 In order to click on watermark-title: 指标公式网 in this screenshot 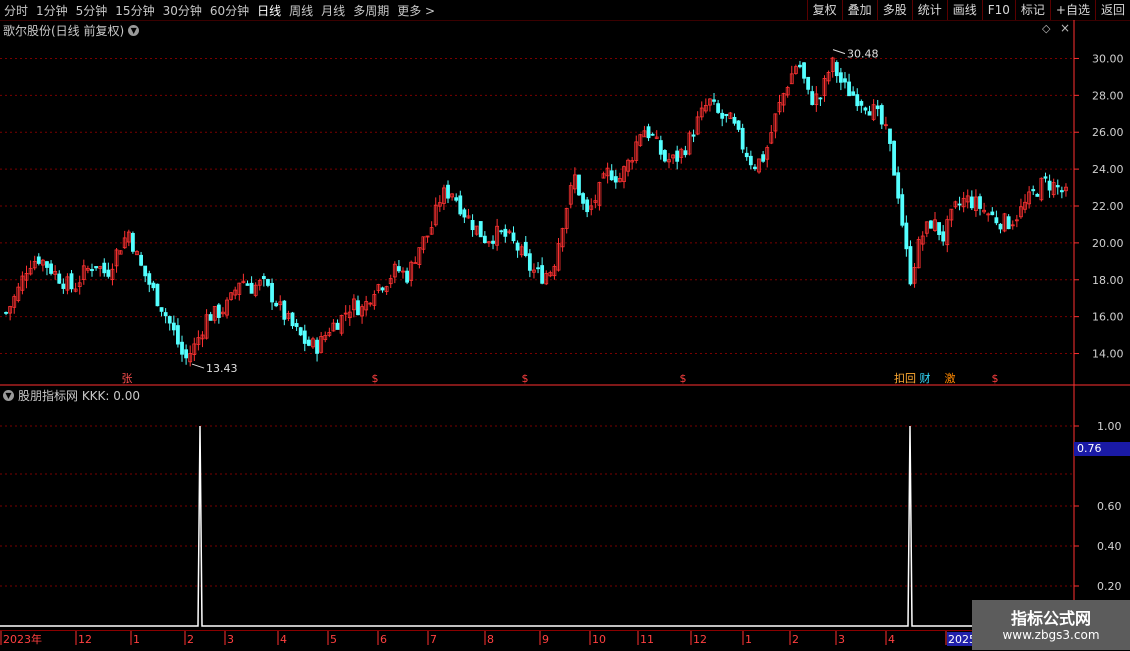, I will do `click(1050, 618)`.